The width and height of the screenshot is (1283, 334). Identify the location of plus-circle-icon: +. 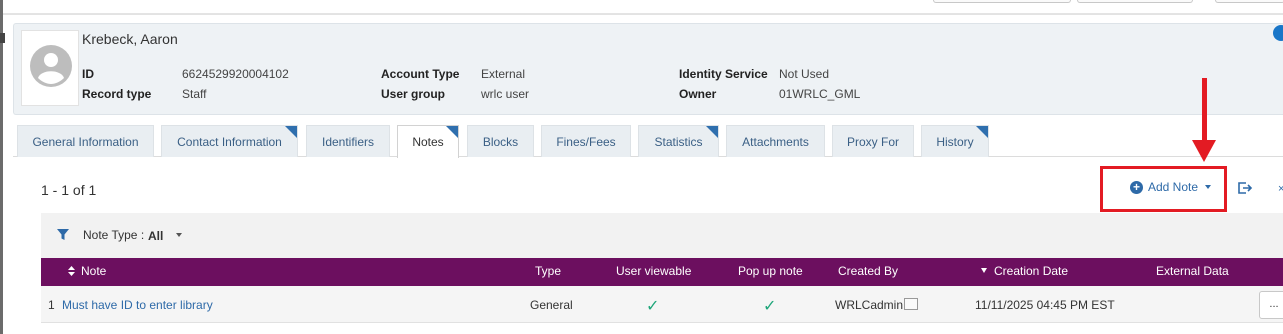
(1136, 187).